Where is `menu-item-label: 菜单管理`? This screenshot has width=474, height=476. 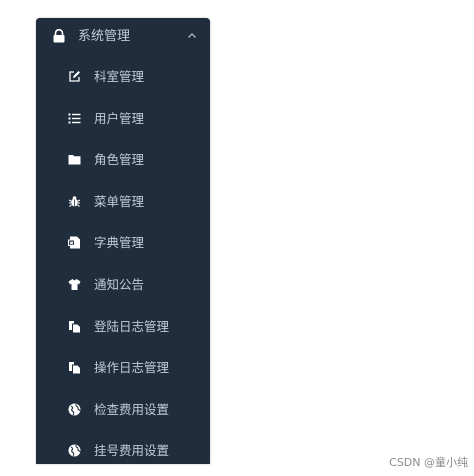 menu-item-label: 菜单管理 is located at coordinates (119, 201).